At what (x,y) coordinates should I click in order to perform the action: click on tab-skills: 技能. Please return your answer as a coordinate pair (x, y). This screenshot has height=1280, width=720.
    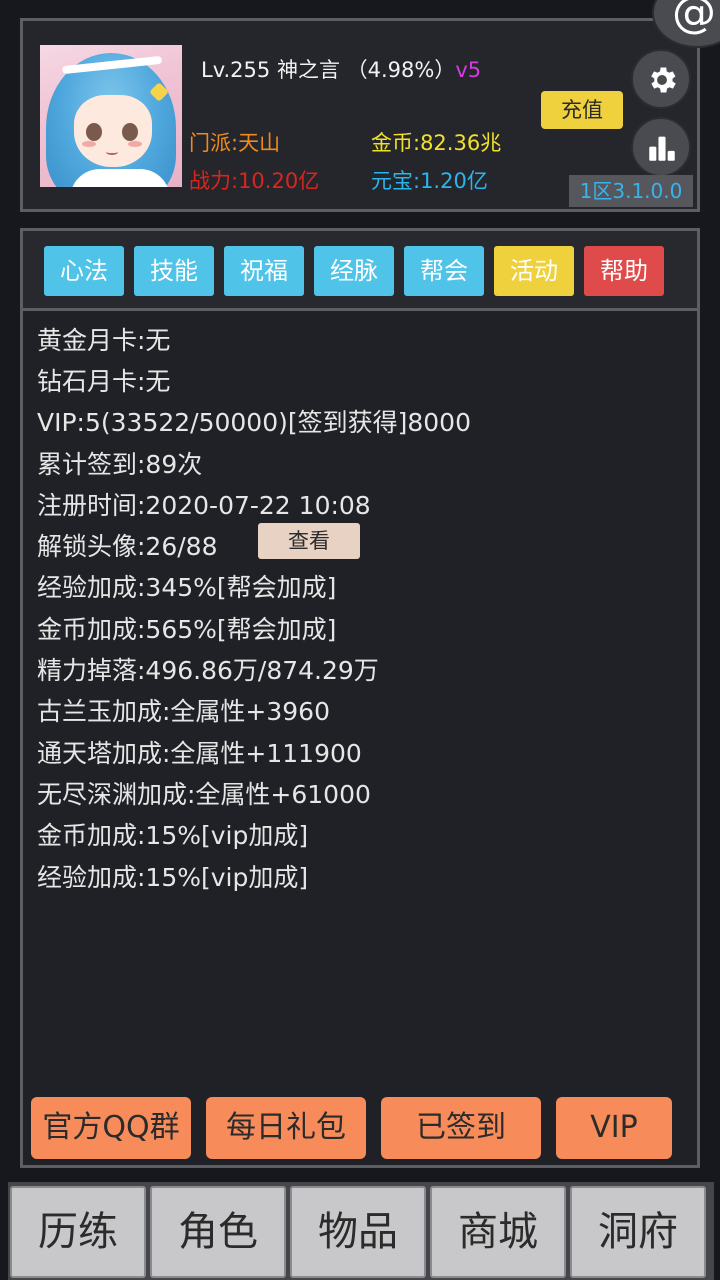
    Looking at the image, I should click on (174, 271).